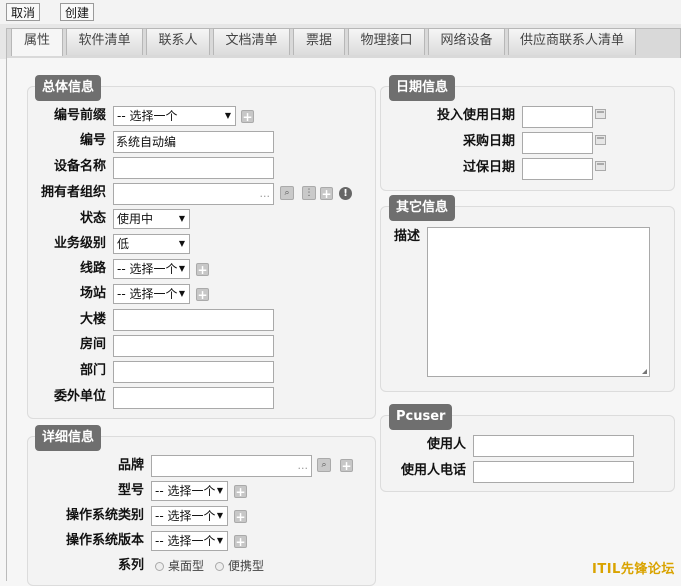  I want to click on tab-vendor-contacts: 供应商联系人清单, so click(572, 41).